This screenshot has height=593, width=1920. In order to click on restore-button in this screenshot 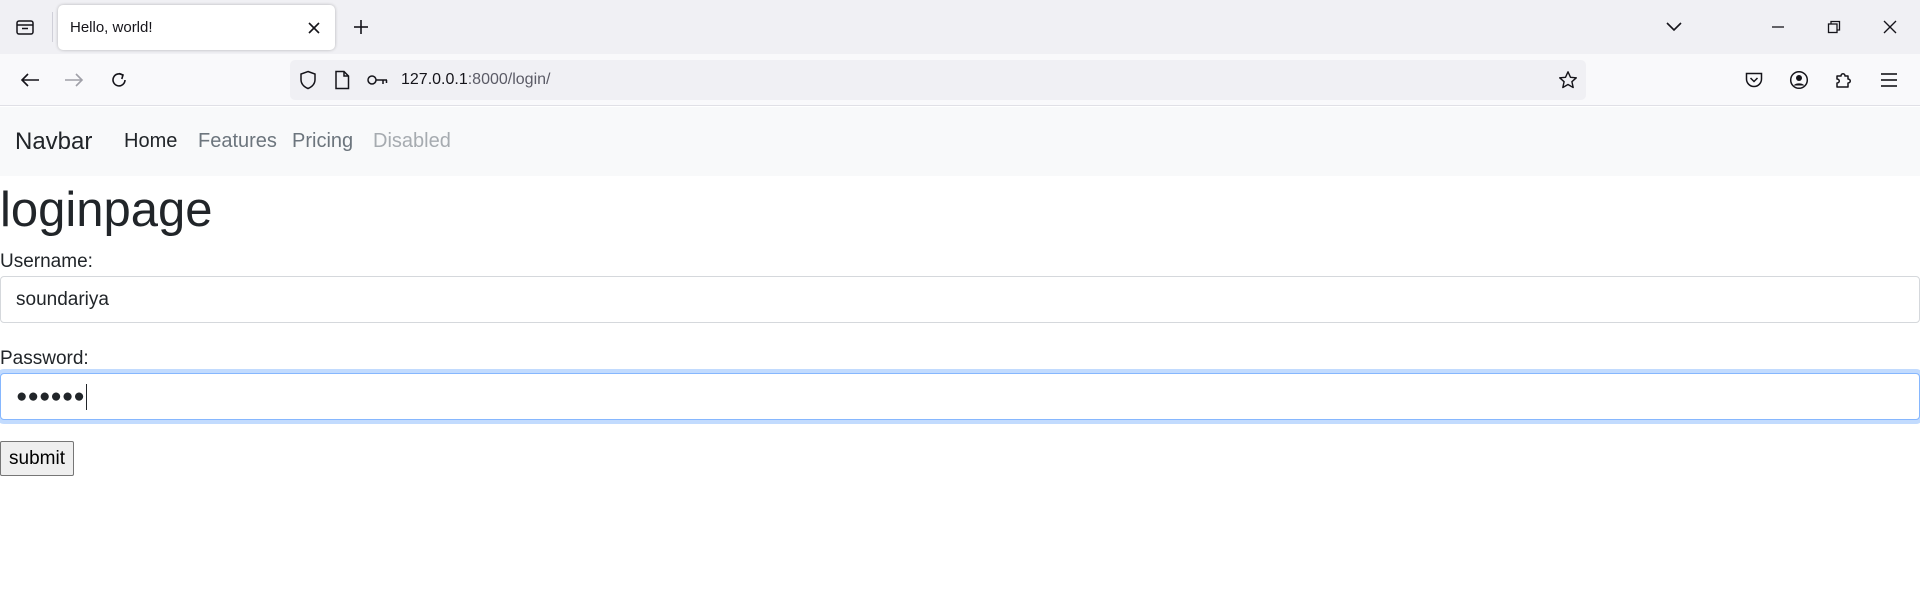, I will do `click(1834, 27)`.